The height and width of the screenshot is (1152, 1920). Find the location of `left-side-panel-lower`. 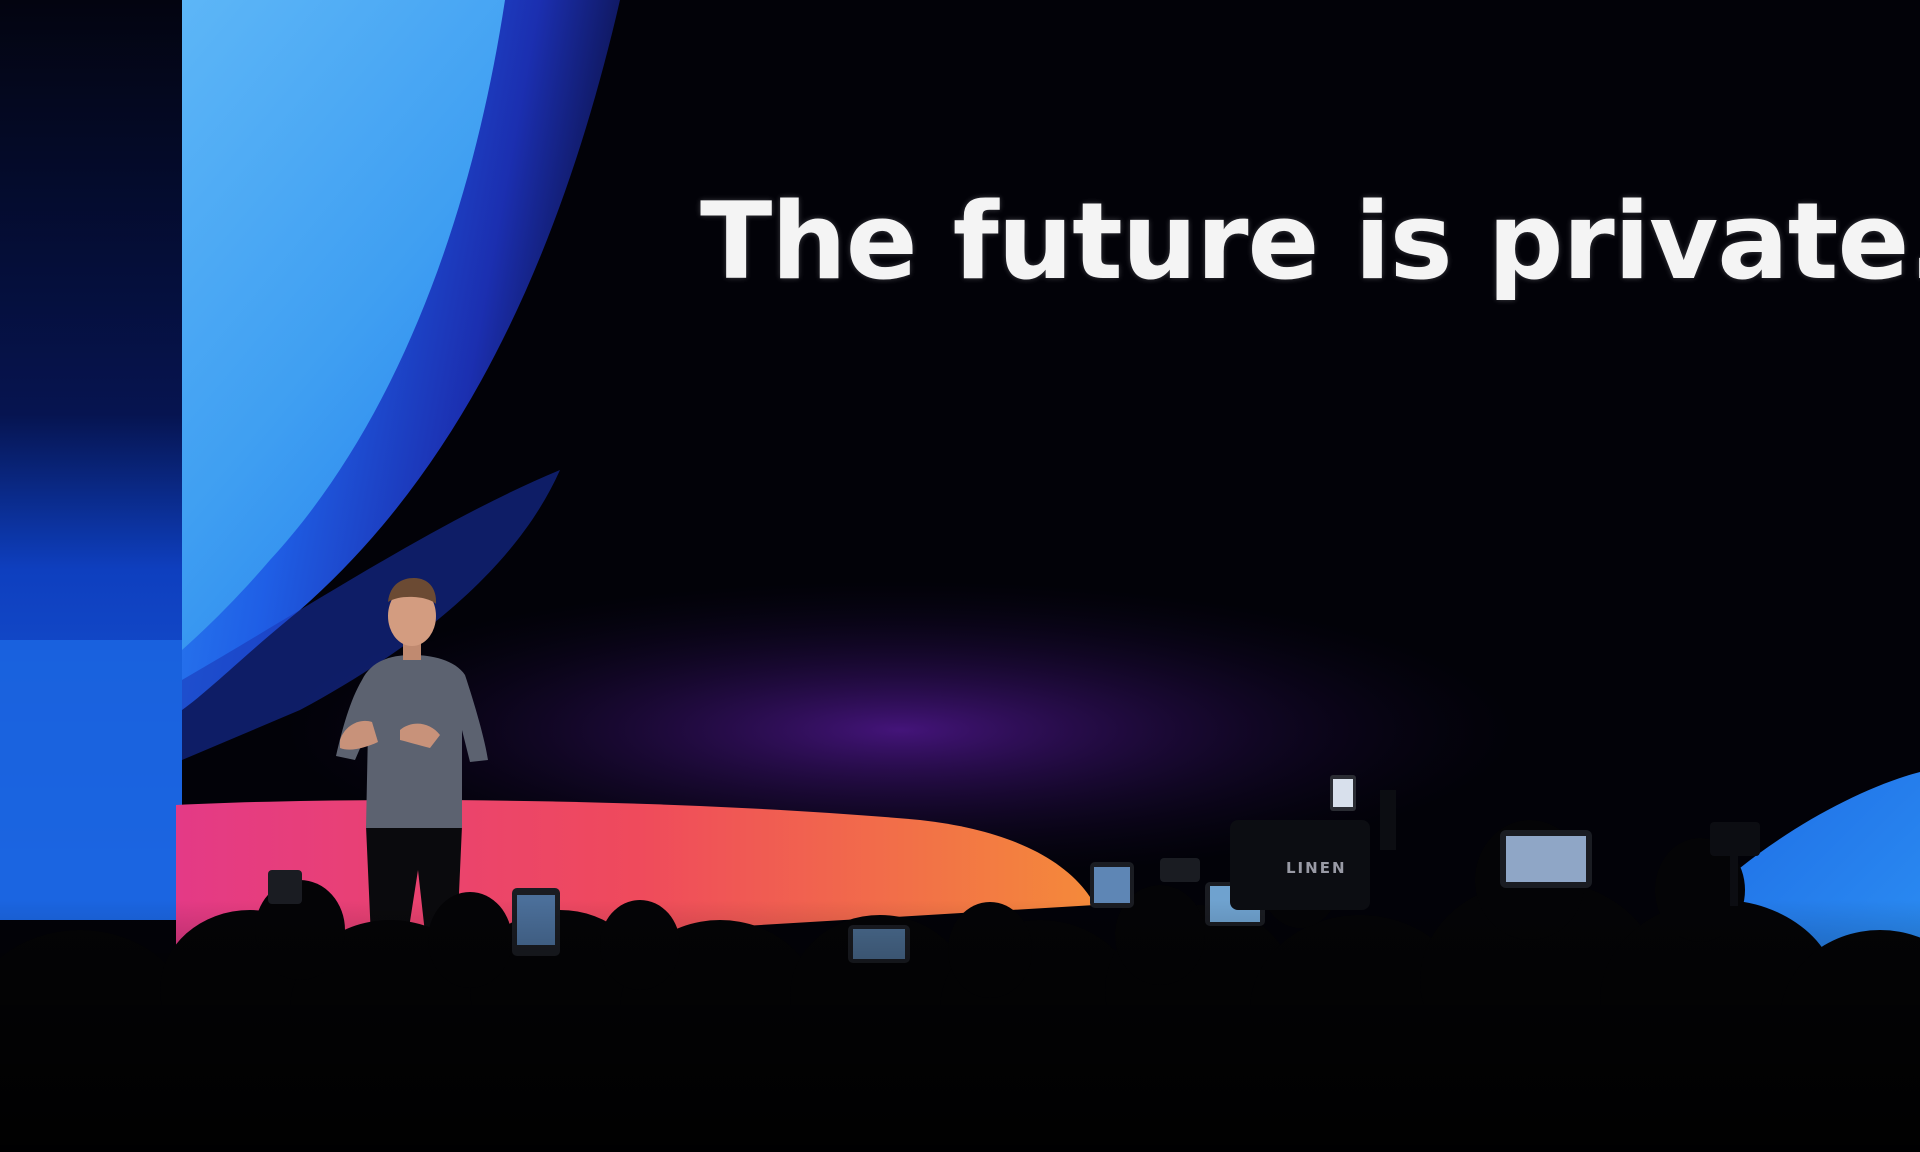

left-side-panel-lower is located at coordinates (91, 780).